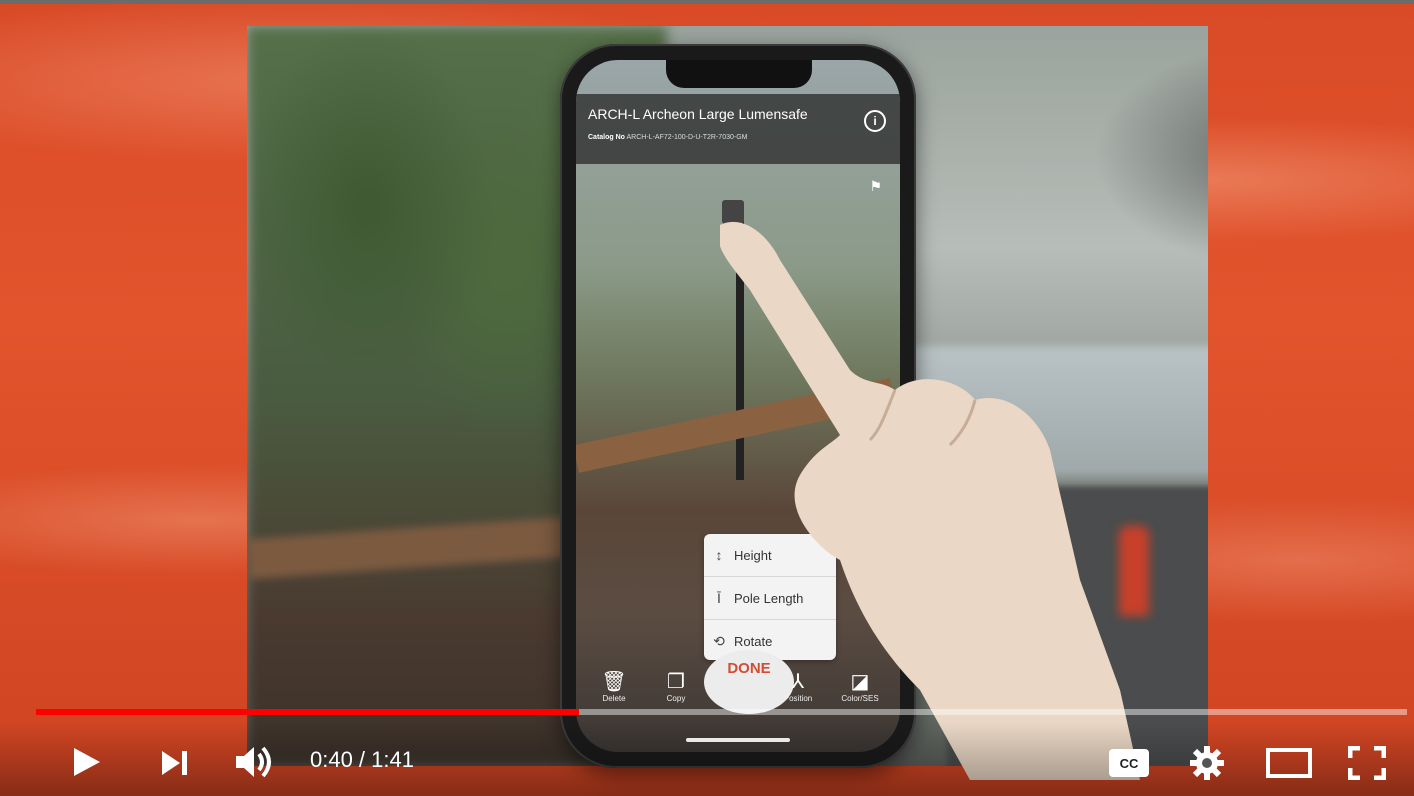 The width and height of the screenshot is (1414, 796). What do you see at coordinates (362, 759) in the screenshot?
I see `time-display: 0:40 / 1:41` at bounding box center [362, 759].